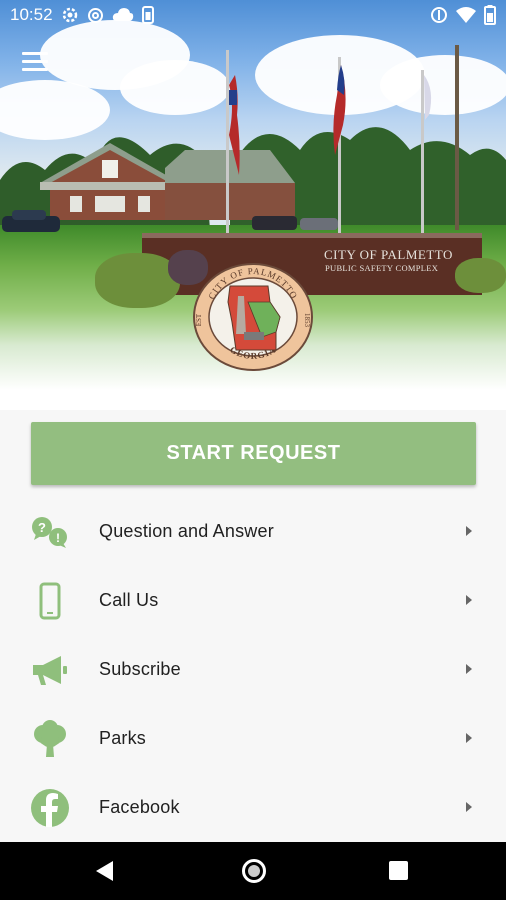  I want to click on menu-item-subscribe: Subscribe, so click(253, 669).